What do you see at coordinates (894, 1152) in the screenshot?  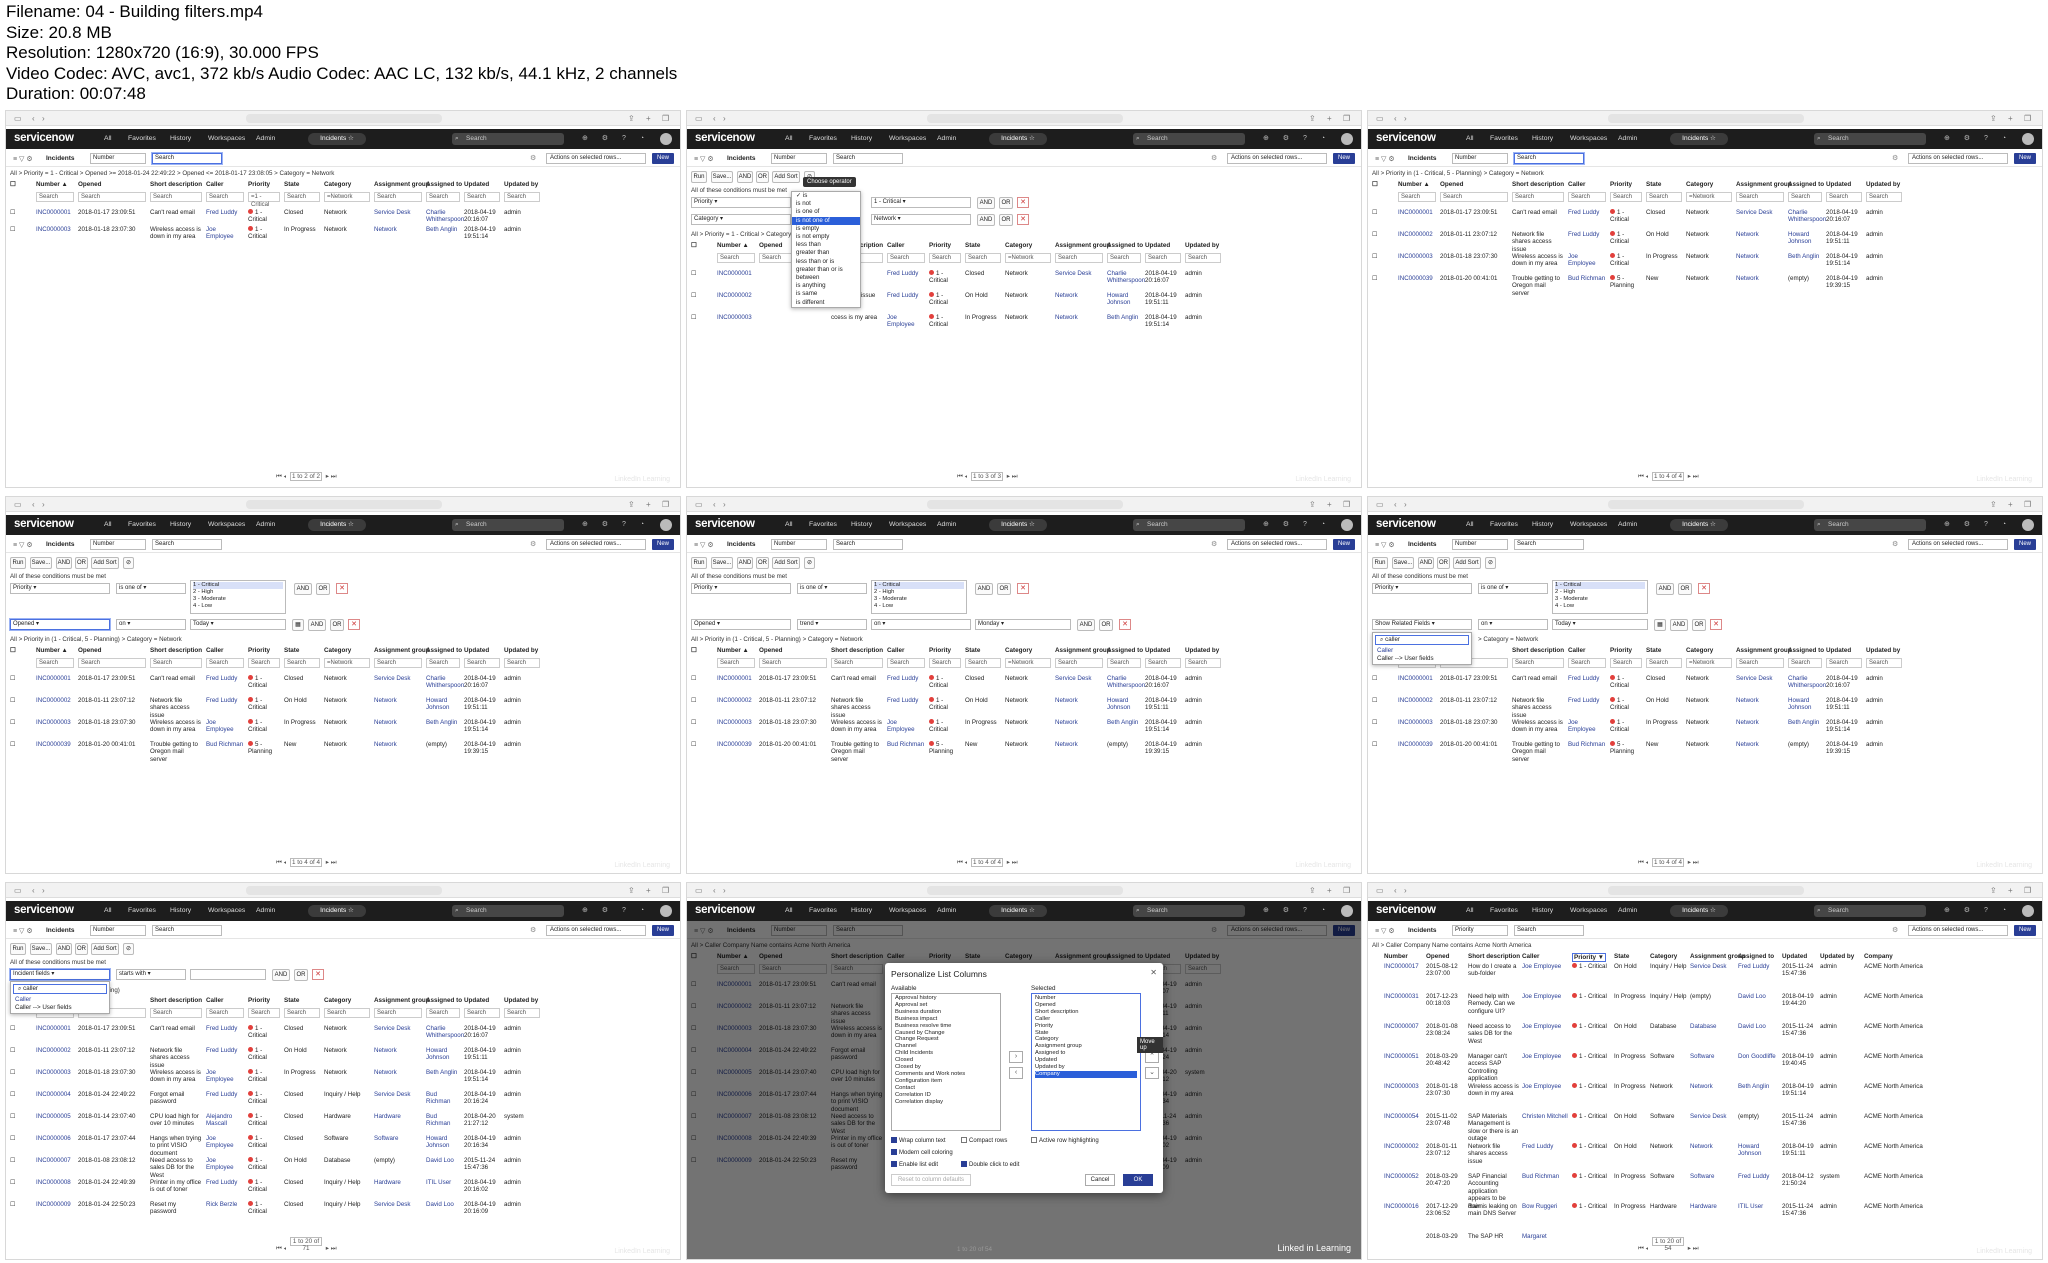 I see `checkbox-box` at bounding box center [894, 1152].